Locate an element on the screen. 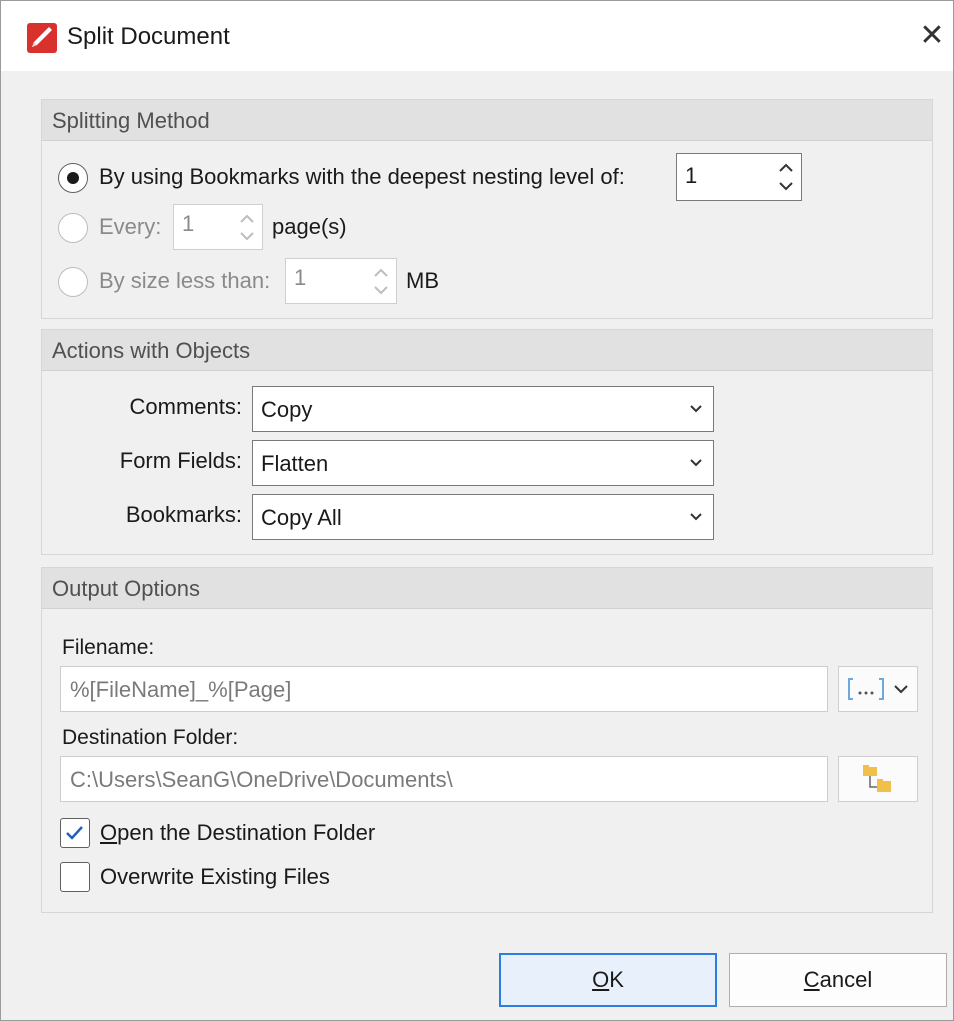  macro-brackets-icon is located at coordinates (878, 689).